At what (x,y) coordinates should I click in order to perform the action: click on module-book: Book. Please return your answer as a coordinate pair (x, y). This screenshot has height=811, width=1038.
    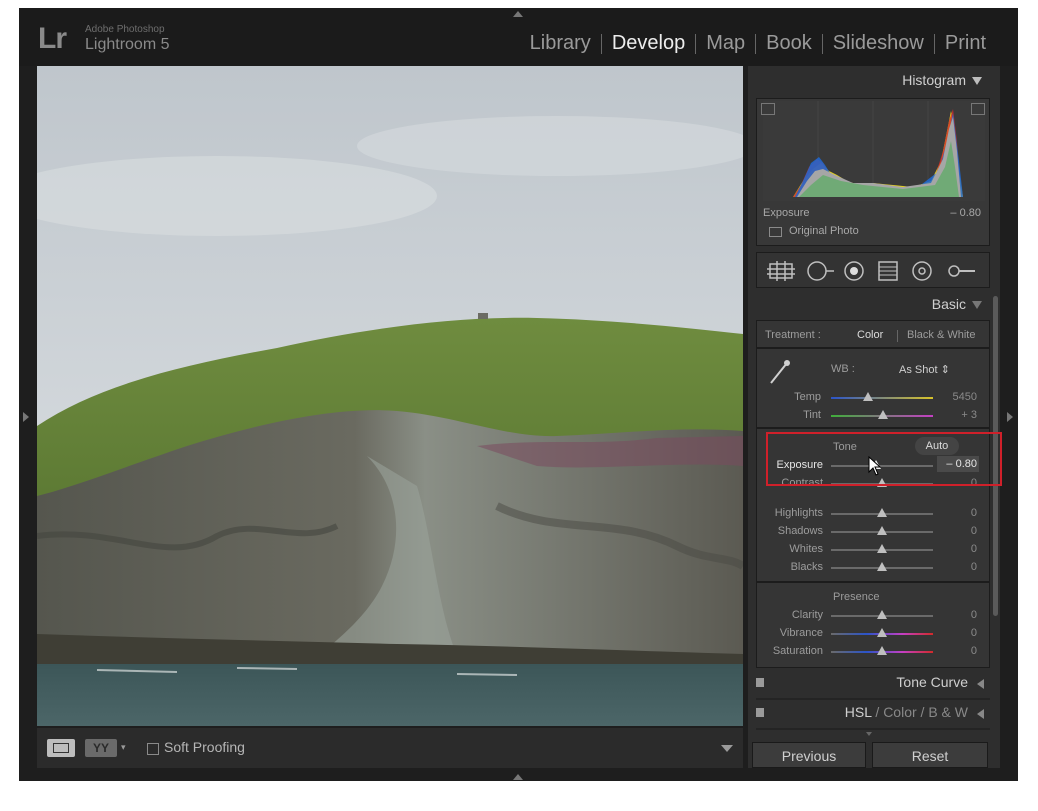
    Looking at the image, I should click on (789, 43).